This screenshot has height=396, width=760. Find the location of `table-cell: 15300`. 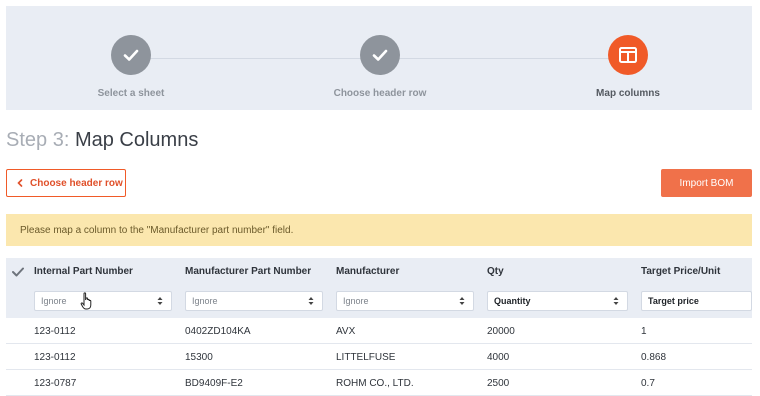

table-cell: 15300 is located at coordinates (199, 357).